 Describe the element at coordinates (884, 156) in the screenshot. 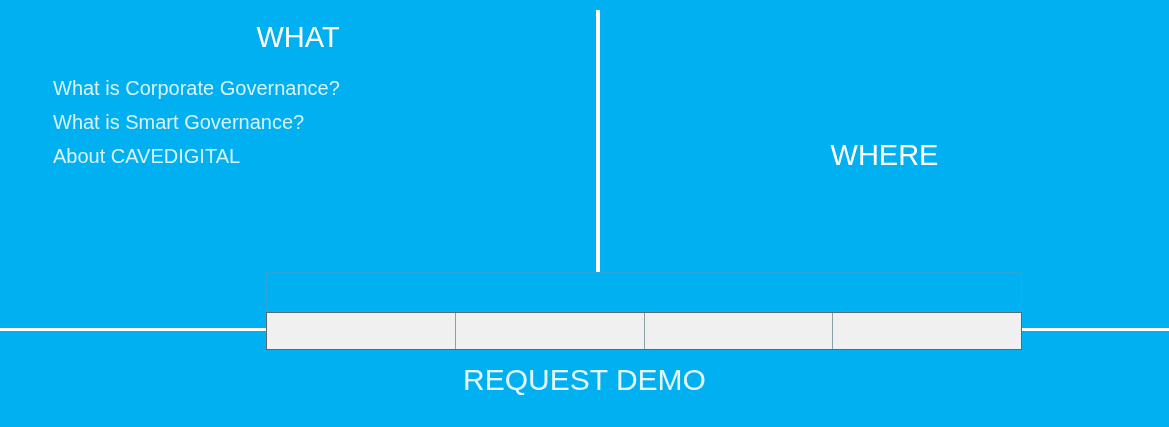

I see `section-heading: WHERE` at that location.